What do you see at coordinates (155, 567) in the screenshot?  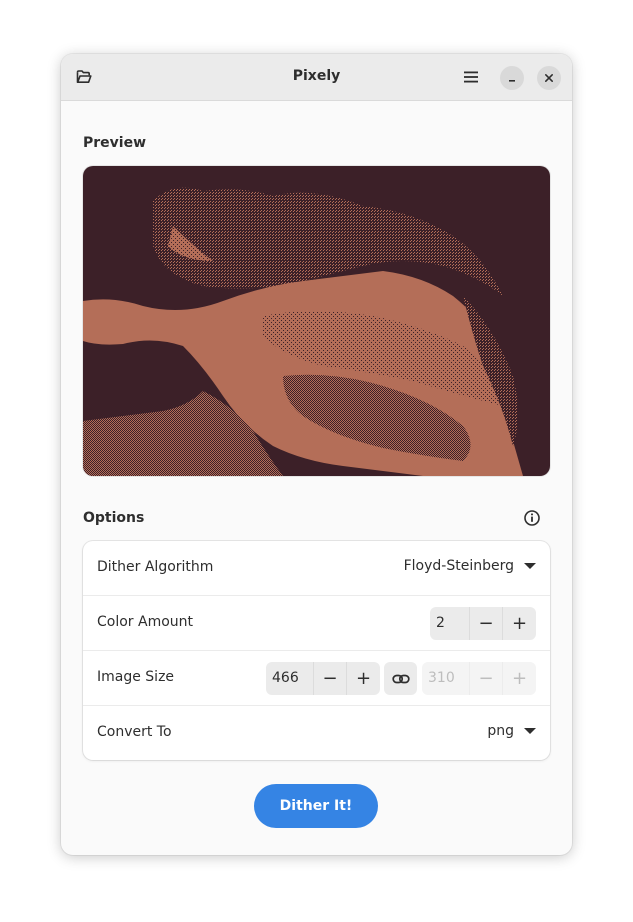 I see `dither-algorithm-label: Dither Algorithm` at bounding box center [155, 567].